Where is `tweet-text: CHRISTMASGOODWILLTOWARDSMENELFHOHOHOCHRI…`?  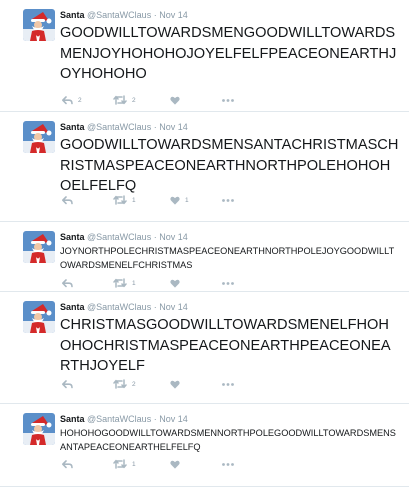
tweet-text: CHRISTMASGOODWILLTOWARDSMENELFHOHOHOCHRI… is located at coordinates (225, 345).